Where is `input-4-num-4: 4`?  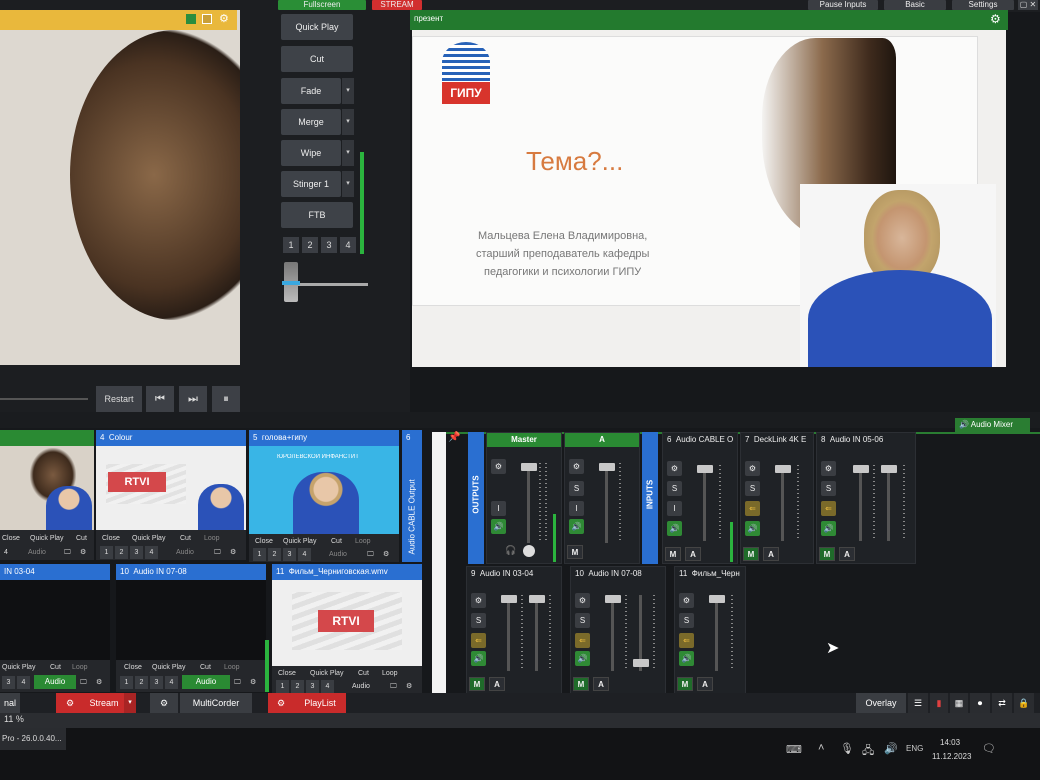
input-4-num-4: 4 is located at coordinates (151, 552).